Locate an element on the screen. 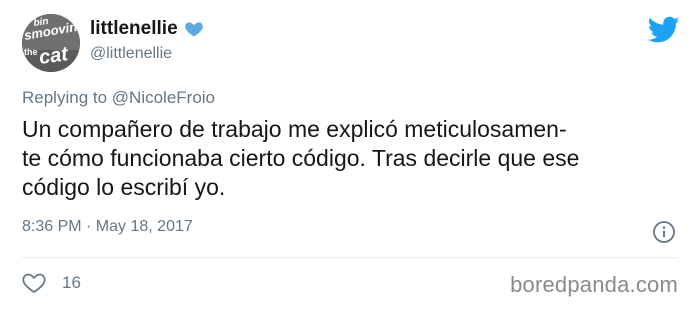  tweet-timestamp: 8:36 PM · May 18, 2017 is located at coordinates (107, 227).